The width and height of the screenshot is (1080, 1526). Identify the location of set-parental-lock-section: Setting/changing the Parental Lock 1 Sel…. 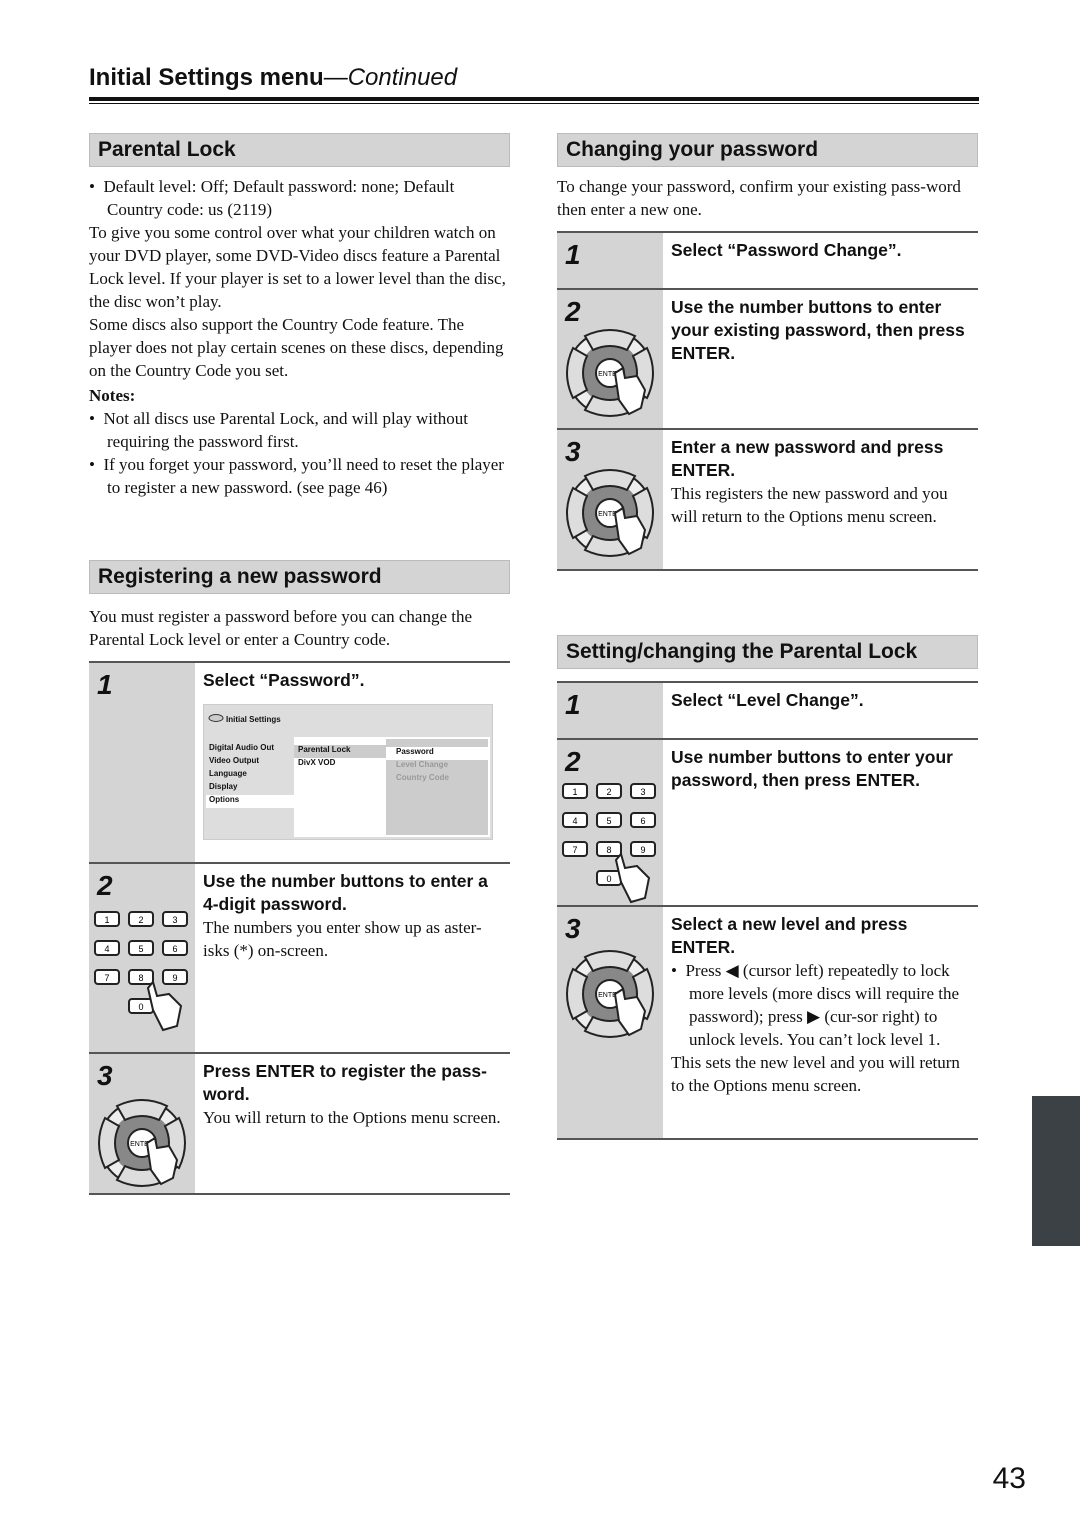
(767, 887).